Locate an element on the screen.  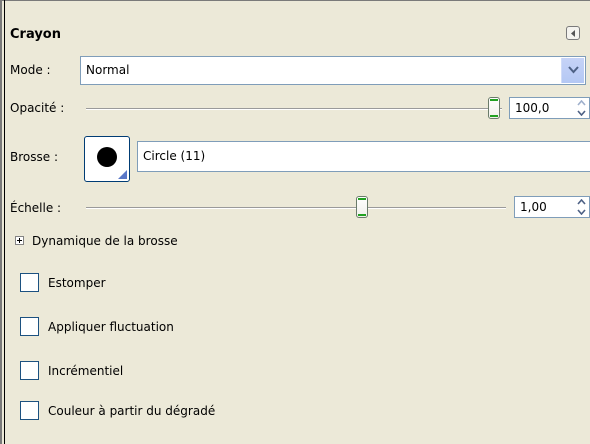
brush-corner-icon is located at coordinates (122, 174).